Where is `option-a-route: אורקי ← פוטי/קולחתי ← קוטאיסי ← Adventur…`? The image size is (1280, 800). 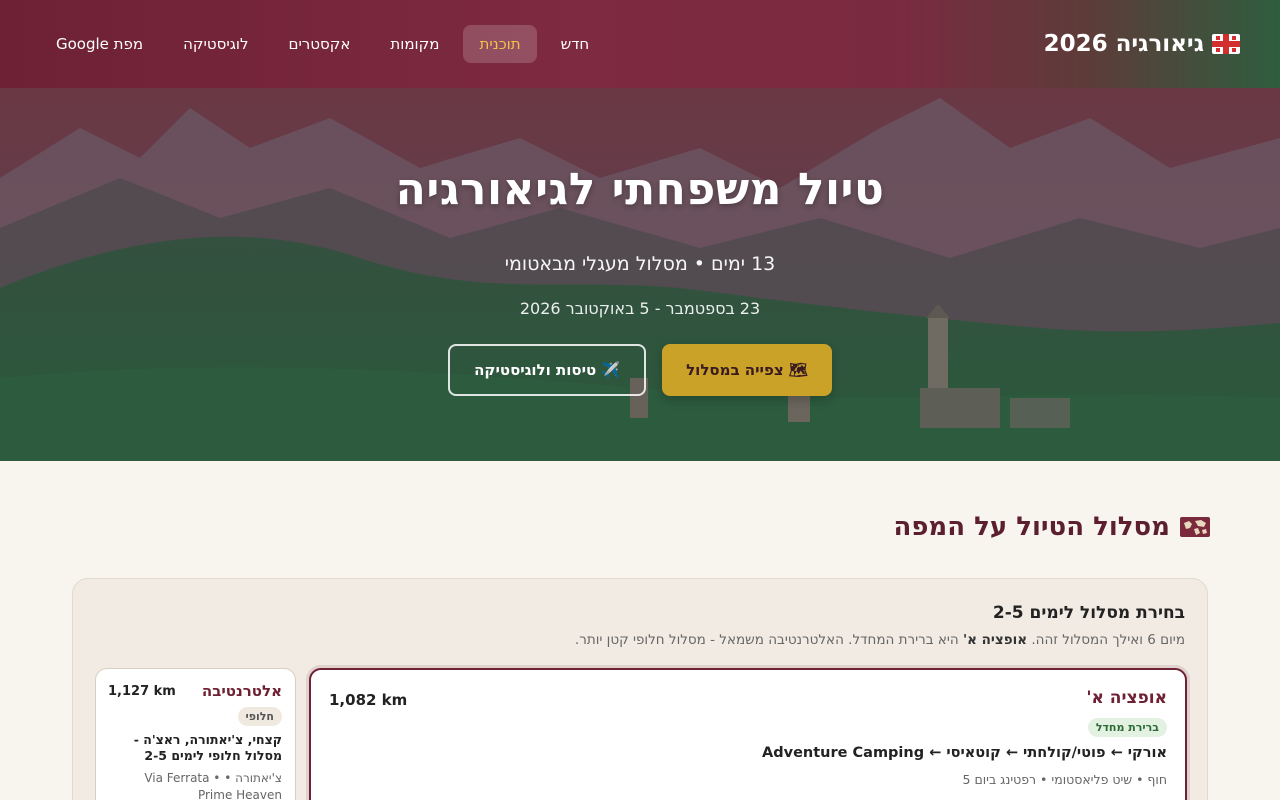 option-a-route: אורקי ← פוטי/קולחתי ← קוטאיסי ← Adventur… is located at coordinates (964, 753).